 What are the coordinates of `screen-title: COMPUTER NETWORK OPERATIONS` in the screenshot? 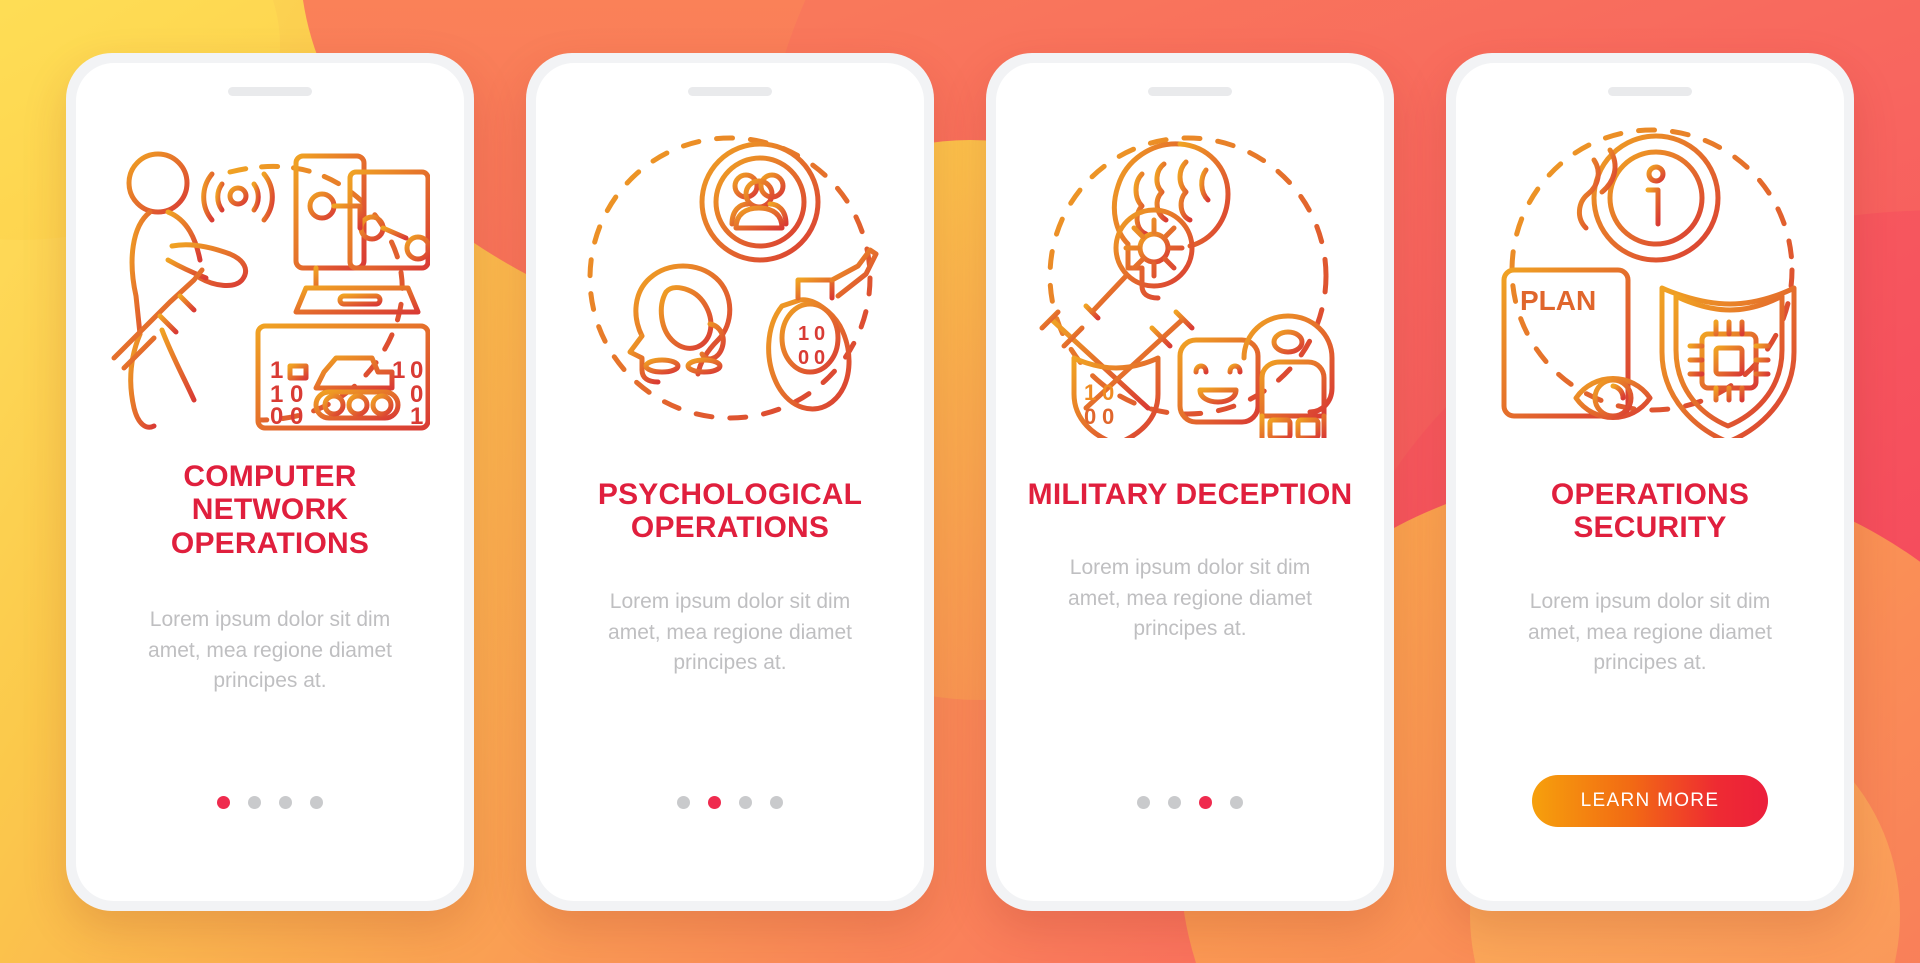 It's located at (270, 510).